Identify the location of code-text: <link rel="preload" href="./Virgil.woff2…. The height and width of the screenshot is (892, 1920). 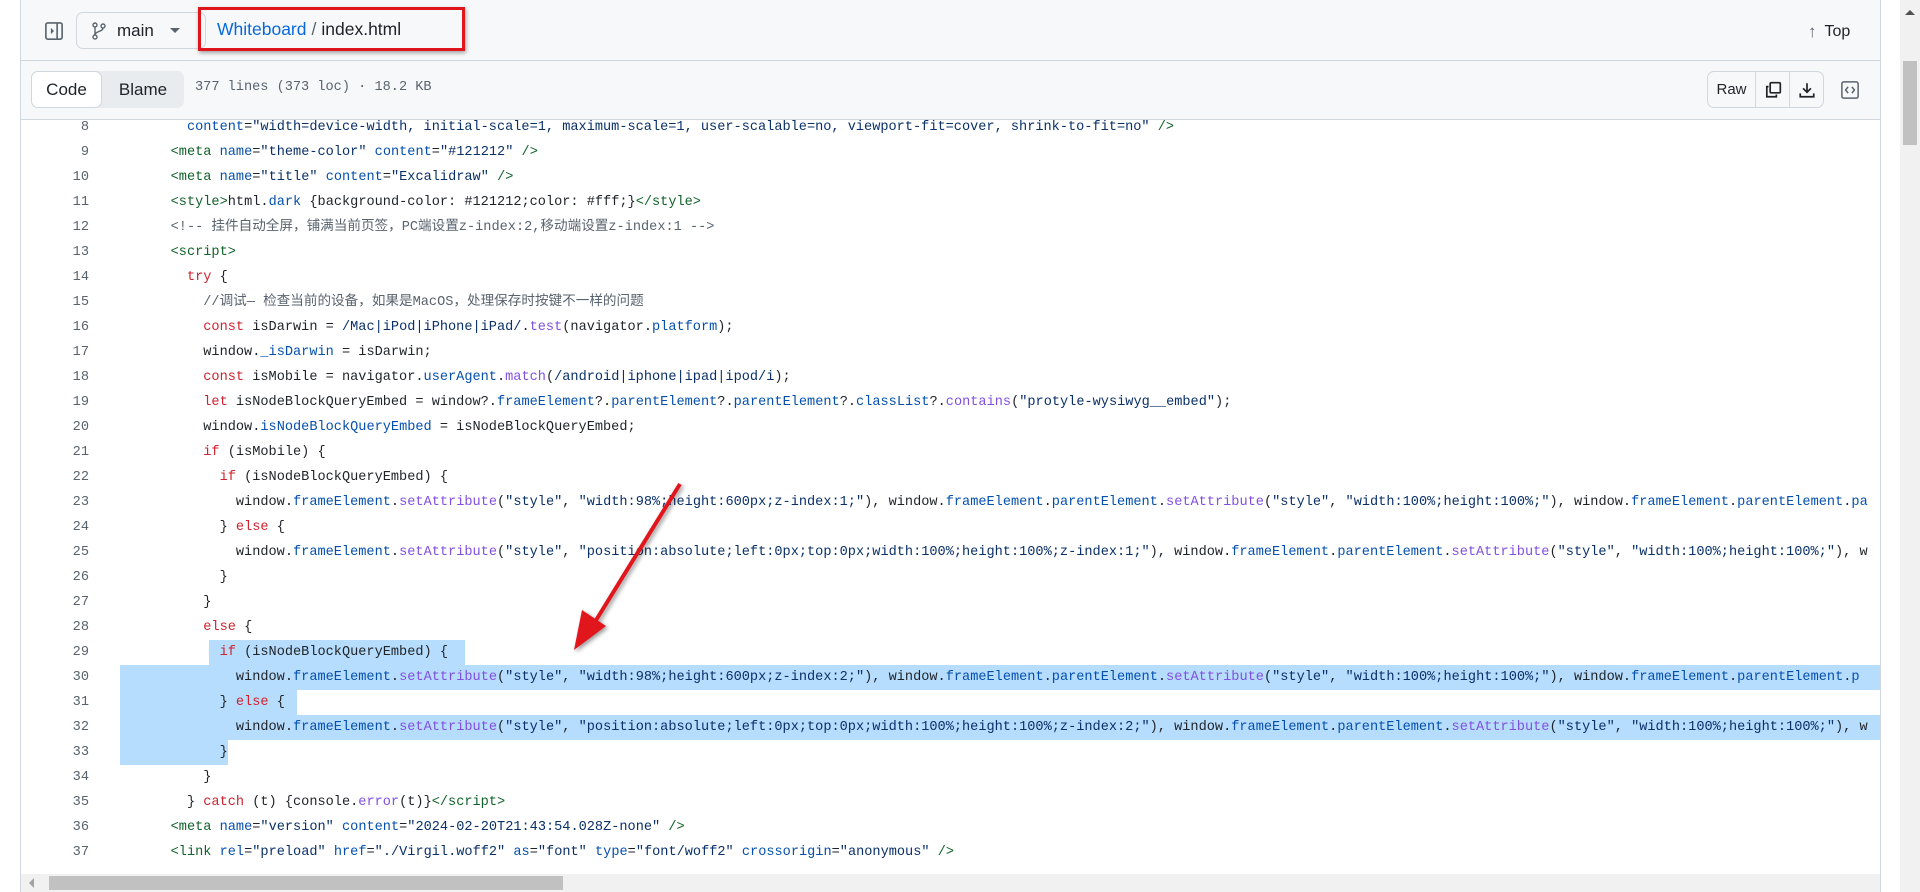
(562, 852).